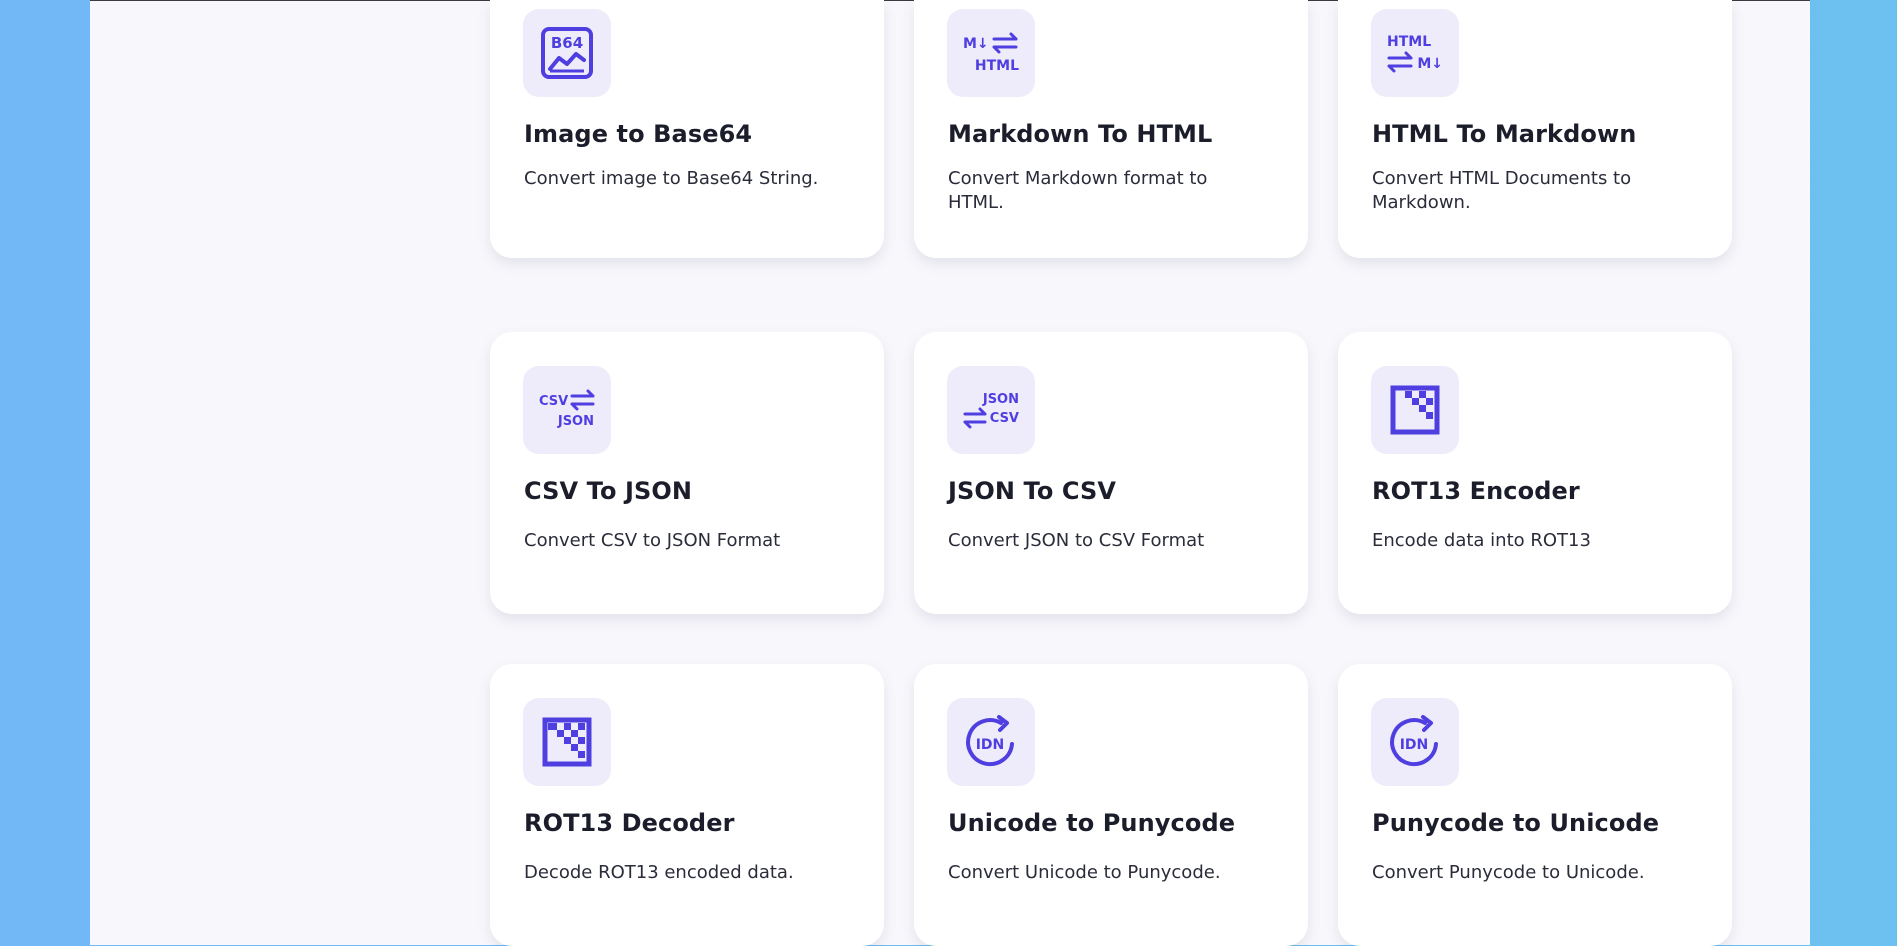  Describe the element at coordinates (1476, 491) in the screenshot. I see `tool-title: ROT13 Encoder` at that location.